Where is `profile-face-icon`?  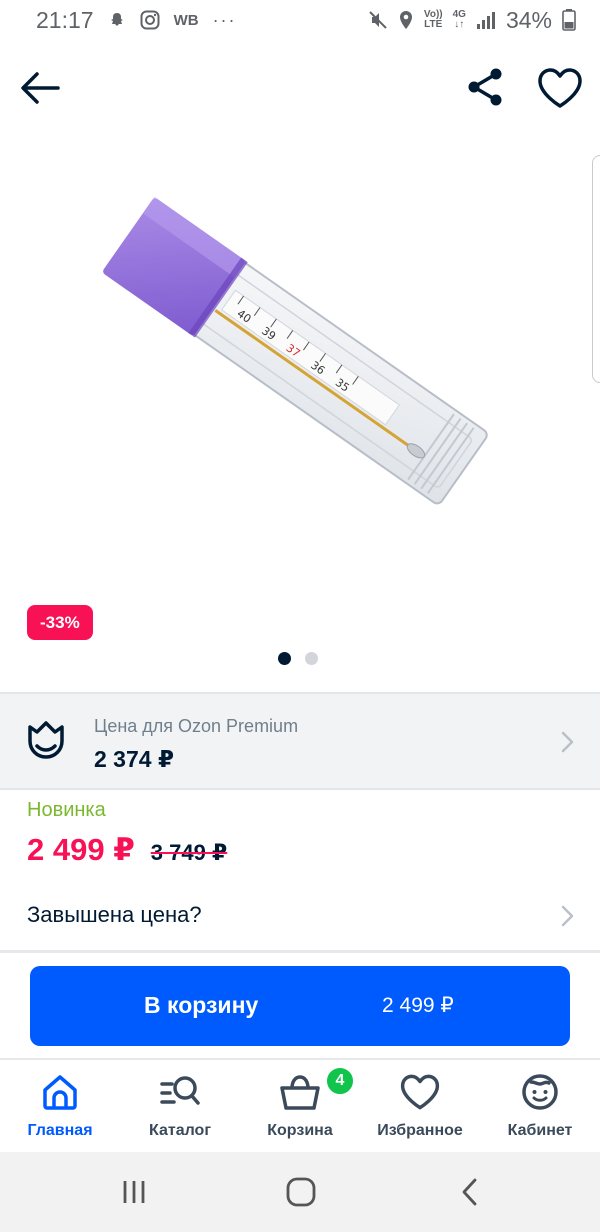 profile-face-icon is located at coordinates (540, 1092).